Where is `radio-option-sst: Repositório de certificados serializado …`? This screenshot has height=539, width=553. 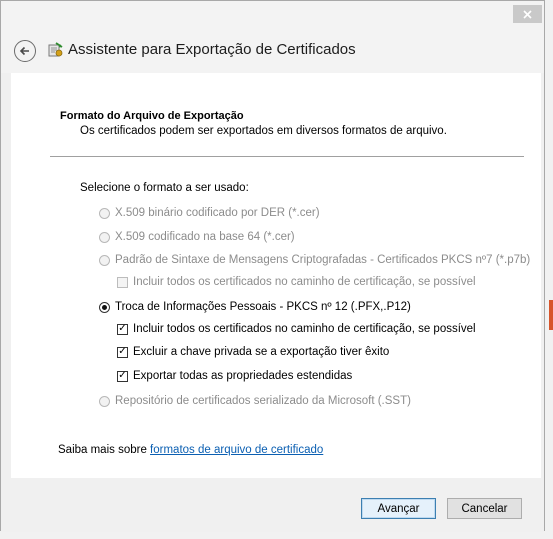
radio-option-sst: Repositório de certificados serializado … is located at coordinates (255, 401).